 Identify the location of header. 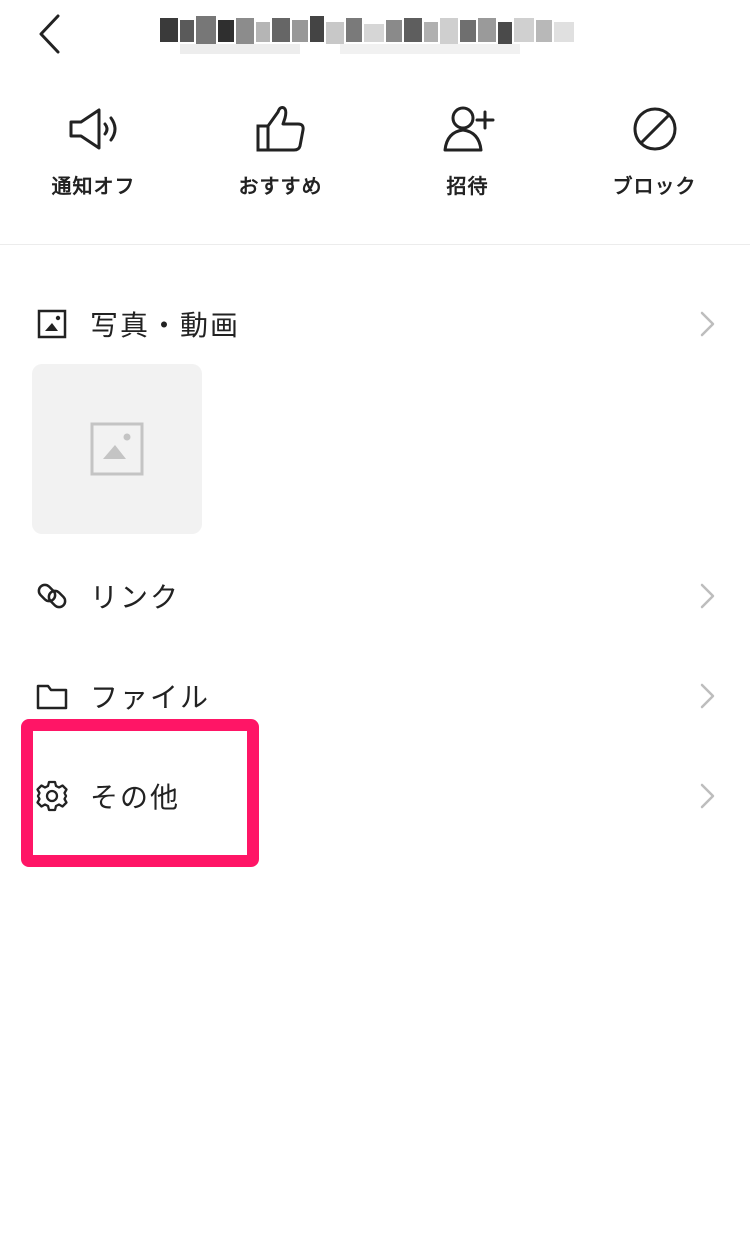
(375, 35).